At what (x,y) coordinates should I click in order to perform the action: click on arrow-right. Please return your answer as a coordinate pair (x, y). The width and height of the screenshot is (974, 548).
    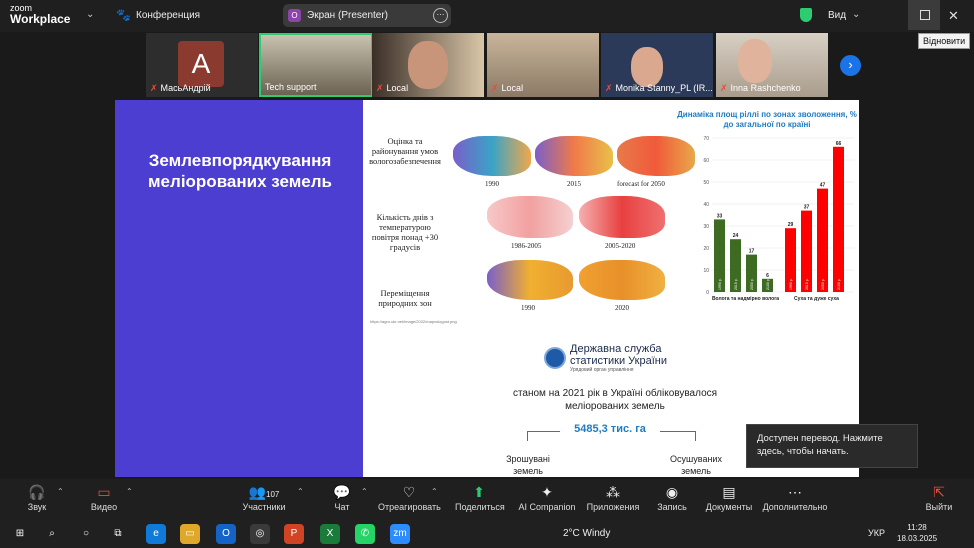
    Looking at the image, I should click on (695, 436).